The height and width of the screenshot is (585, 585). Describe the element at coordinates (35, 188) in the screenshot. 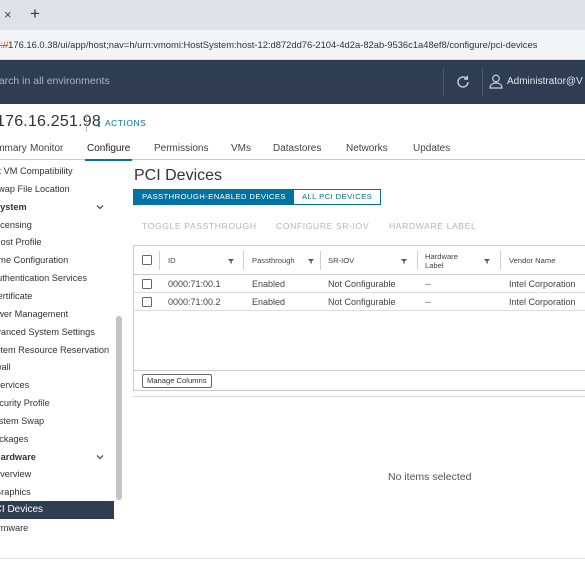

I see `sidebar-item-label: Swap File Location` at that location.